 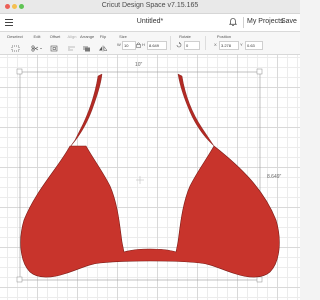 What do you see at coordinates (274, 177) in the screenshot?
I see `height-dimension-label: 8.649"` at bounding box center [274, 177].